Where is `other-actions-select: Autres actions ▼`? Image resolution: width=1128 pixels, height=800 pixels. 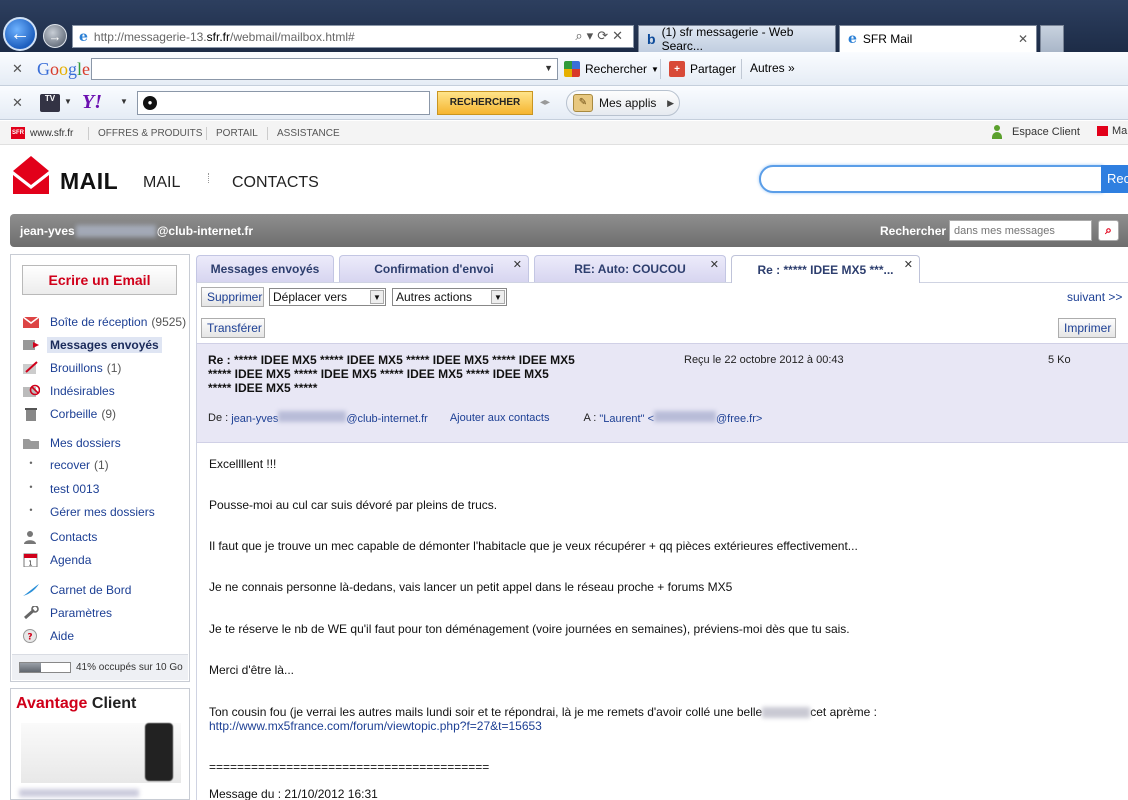 other-actions-select: Autres actions ▼ is located at coordinates (449, 297).